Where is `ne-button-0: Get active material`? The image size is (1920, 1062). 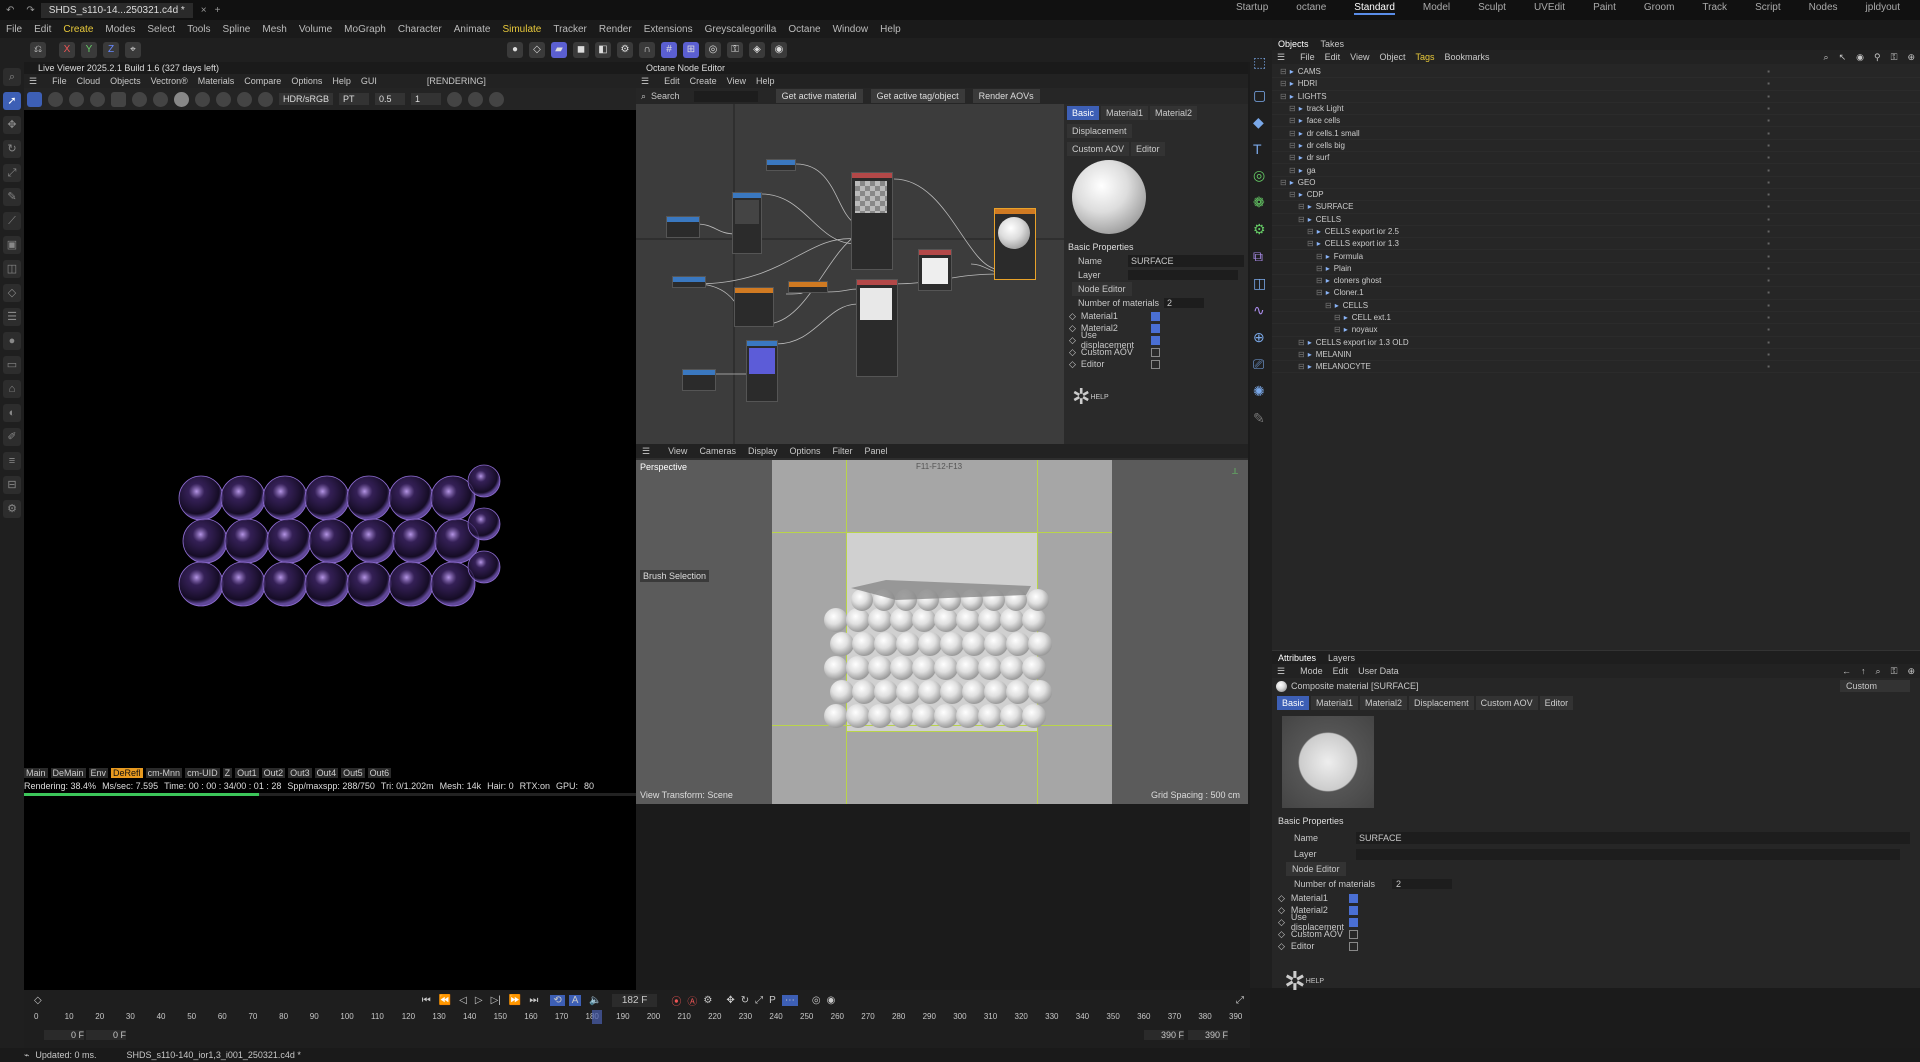 ne-button-0: Get active material is located at coordinates (819, 96).